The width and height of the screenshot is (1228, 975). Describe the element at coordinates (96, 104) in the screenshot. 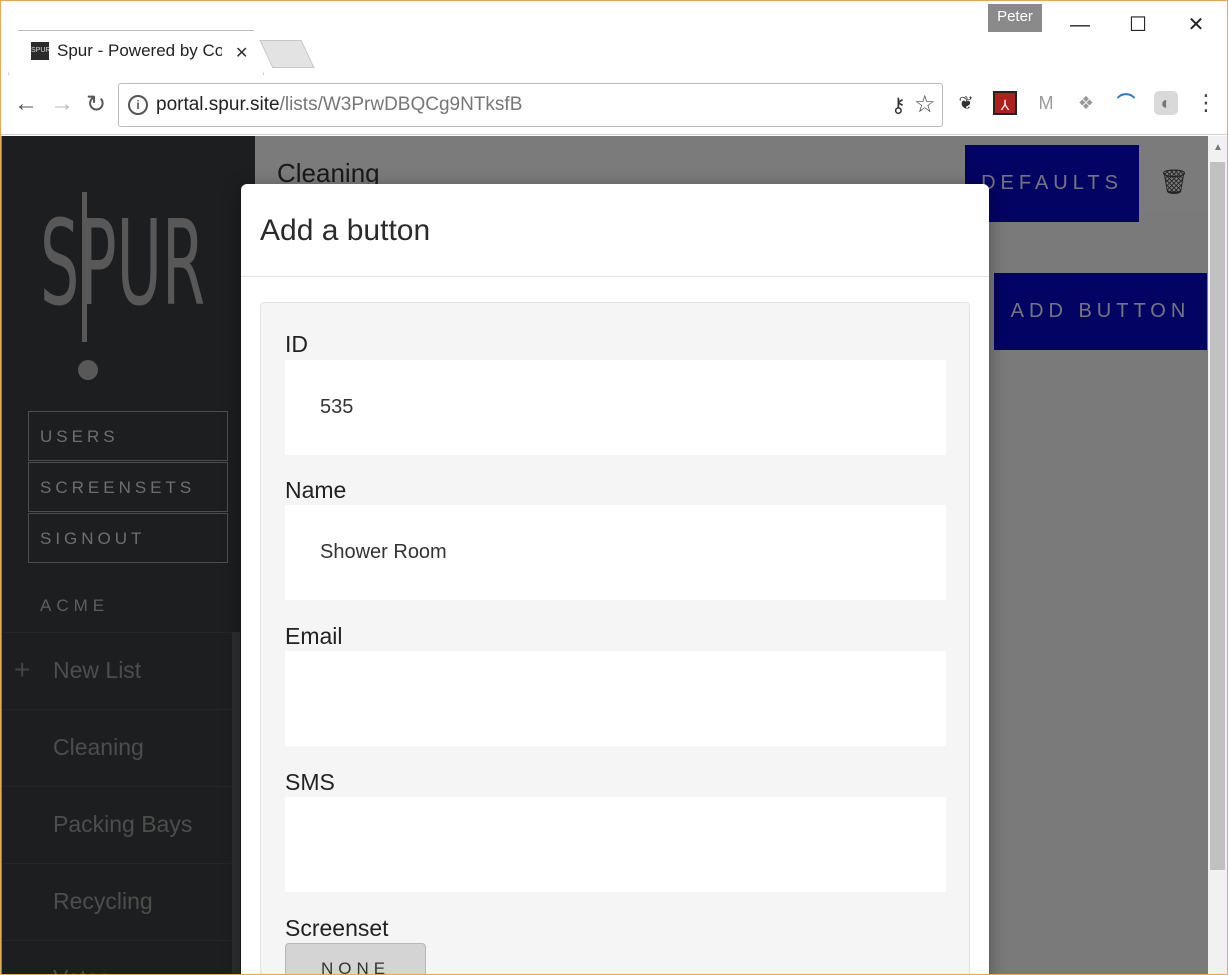

I see `reload-icon: ↻` at that location.